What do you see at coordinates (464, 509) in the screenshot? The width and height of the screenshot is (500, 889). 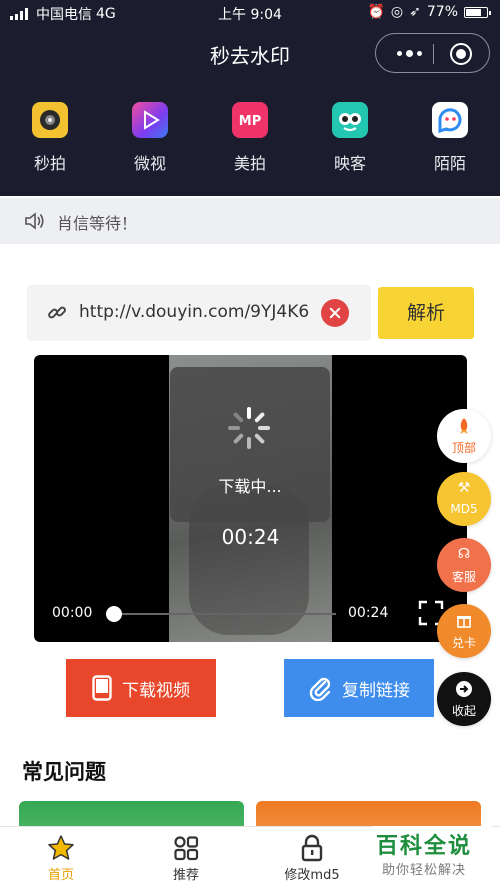 I see `md5-label: MD5` at bounding box center [464, 509].